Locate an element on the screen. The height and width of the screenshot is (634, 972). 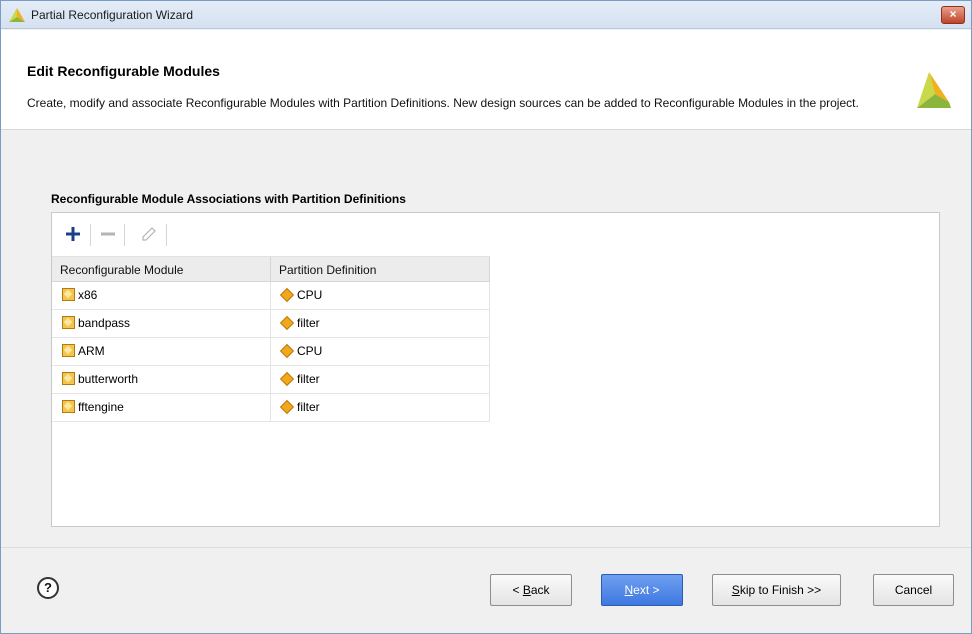
back-mnemonic: B is located at coordinates (526, 590).